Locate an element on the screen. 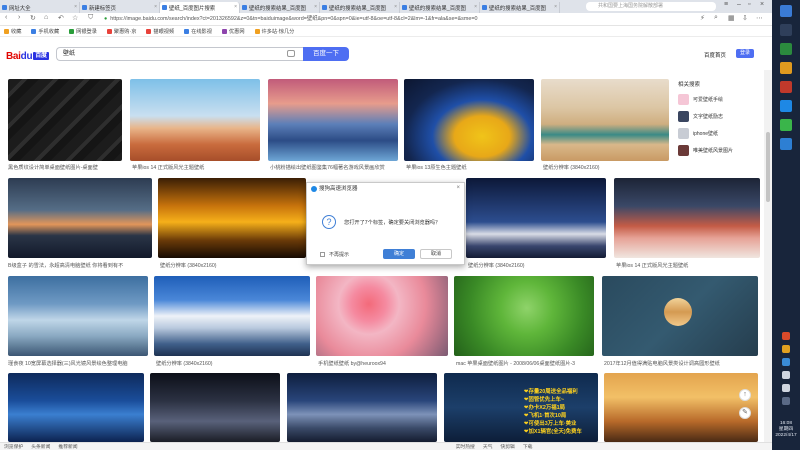 Image resolution: width=800 pixels, height=450 pixels. download-icon: ⇩ is located at coordinates (745, 18).